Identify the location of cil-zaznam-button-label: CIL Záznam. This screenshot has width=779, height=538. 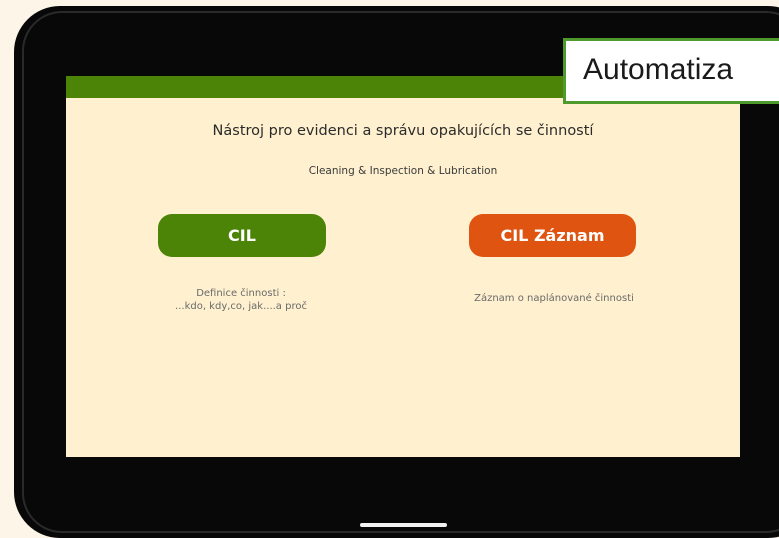
(552, 235).